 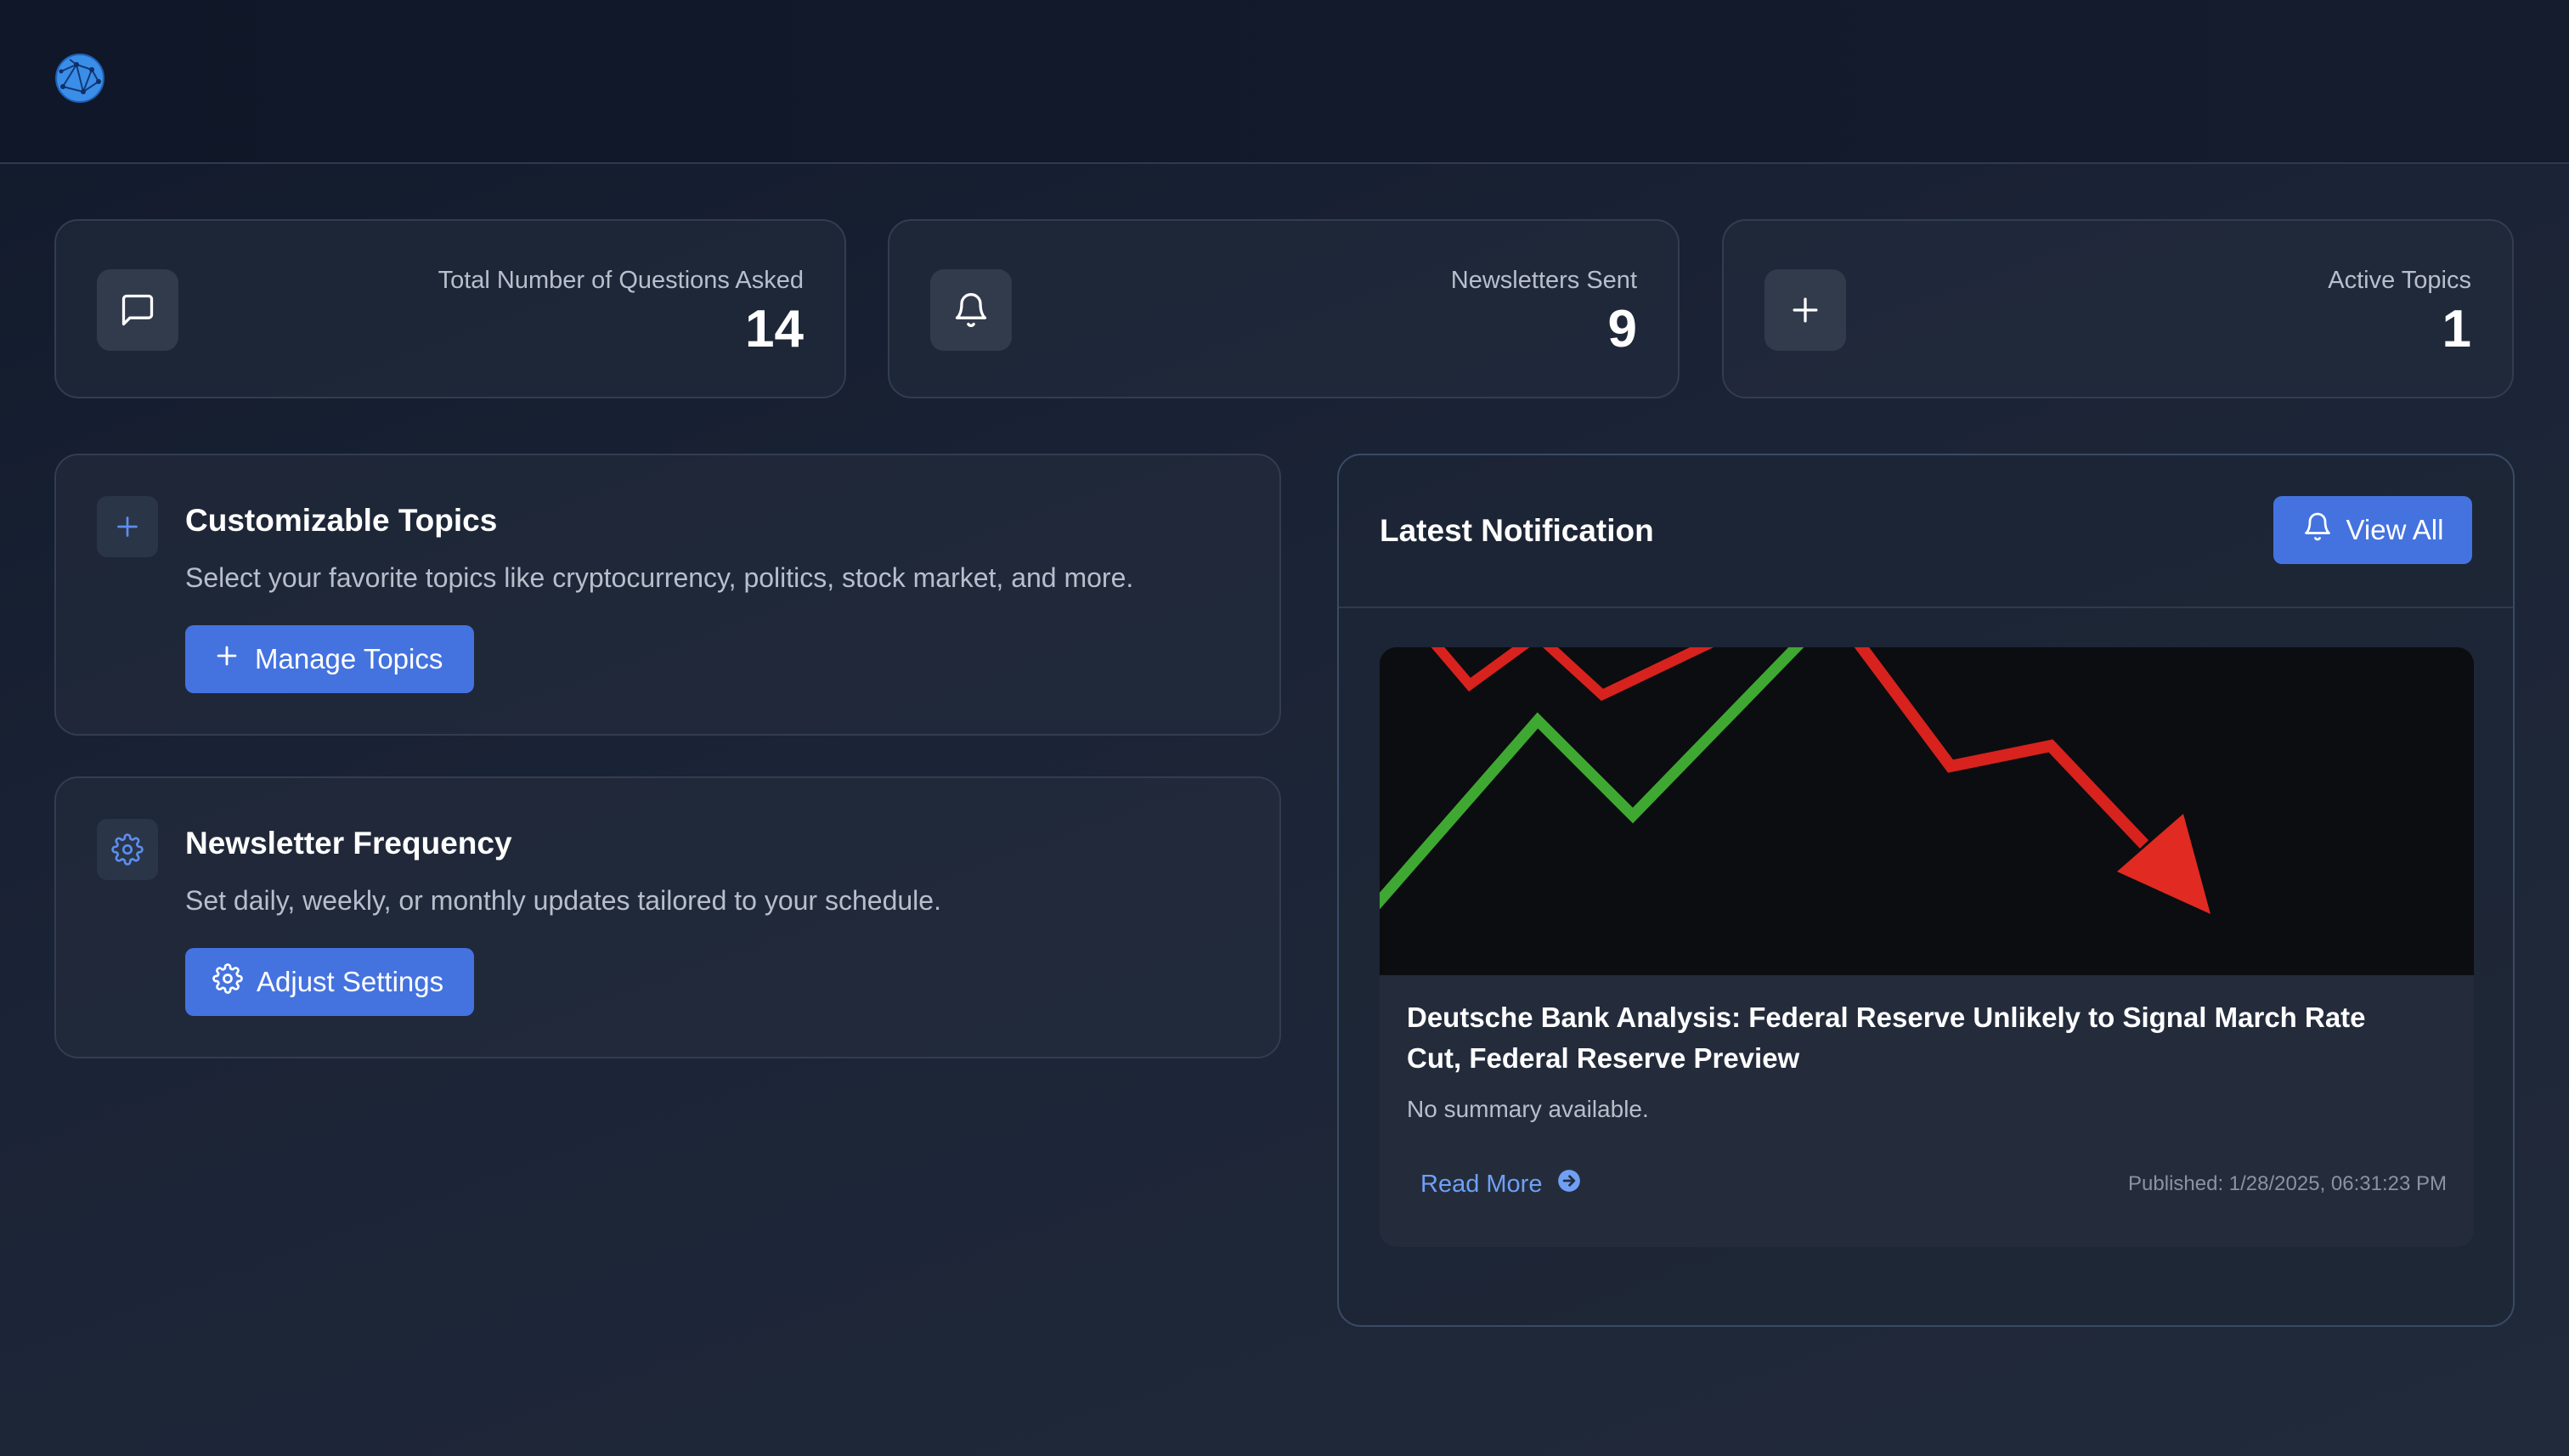 I want to click on stat-value: 9, so click(x=1622, y=329).